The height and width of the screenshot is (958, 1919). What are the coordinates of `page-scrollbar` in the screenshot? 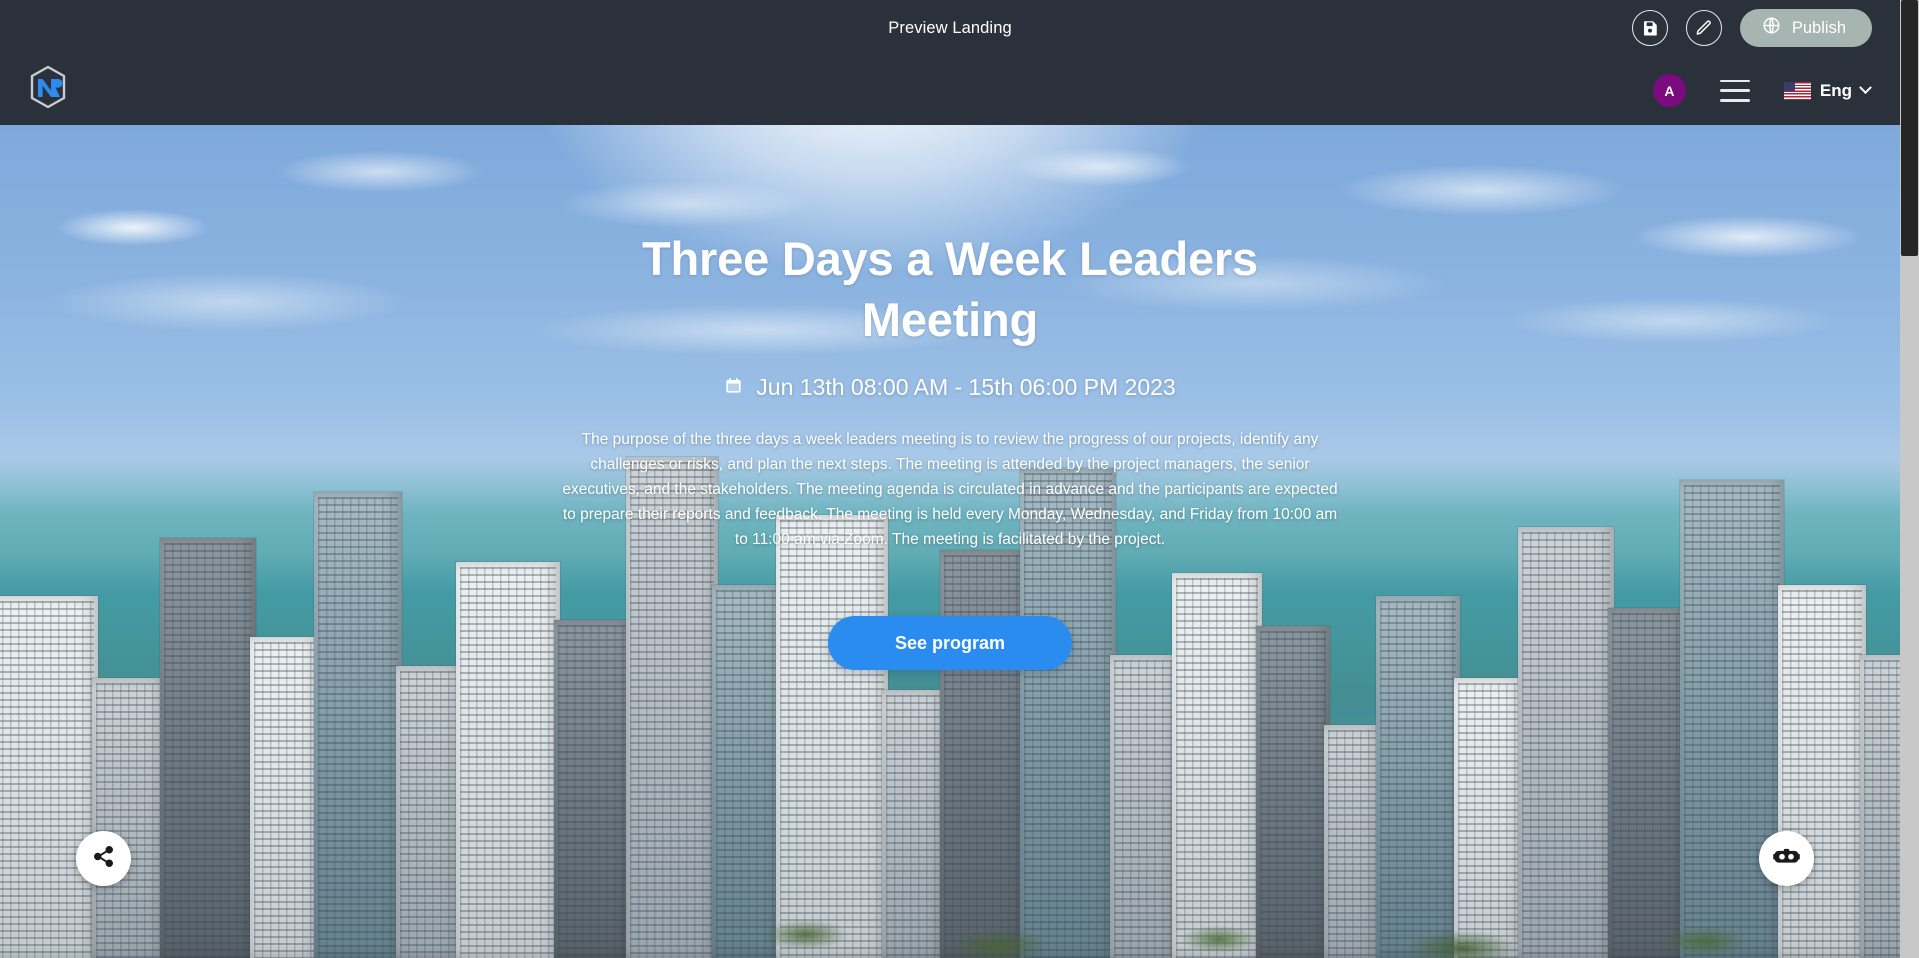 It's located at (1909, 479).